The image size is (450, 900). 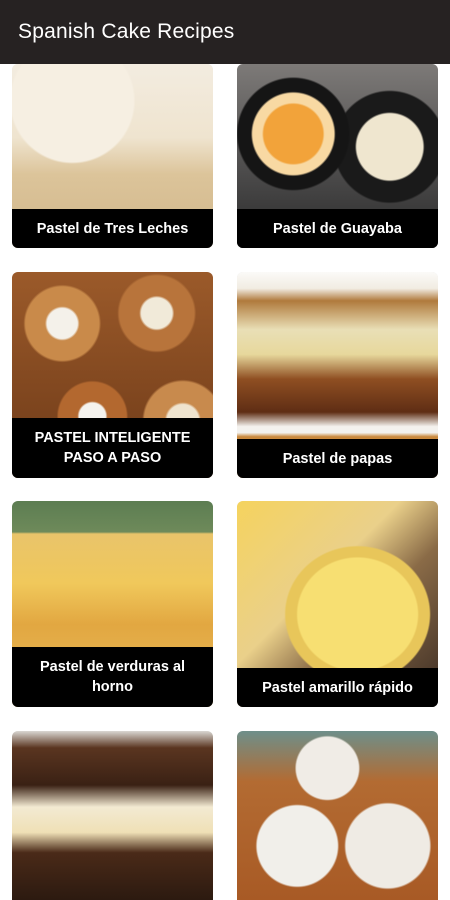 What do you see at coordinates (112, 375) in the screenshot?
I see `recipe-card-inteligente: PASTEL INTELIGENTE PASO A PASO` at bounding box center [112, 375].